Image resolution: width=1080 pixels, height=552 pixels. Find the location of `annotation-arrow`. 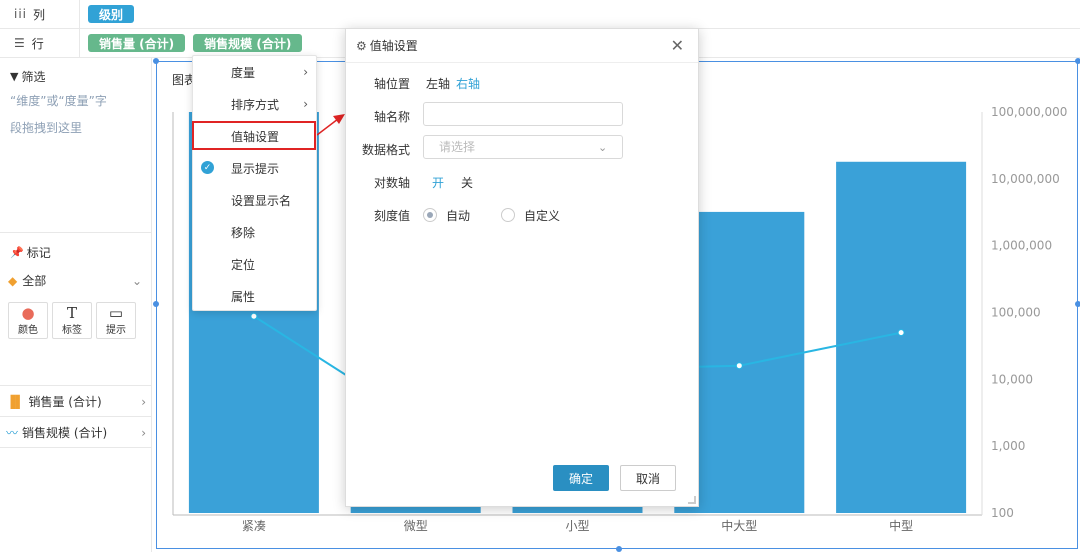

annotation-arrow is located at coordinates (330, 125).